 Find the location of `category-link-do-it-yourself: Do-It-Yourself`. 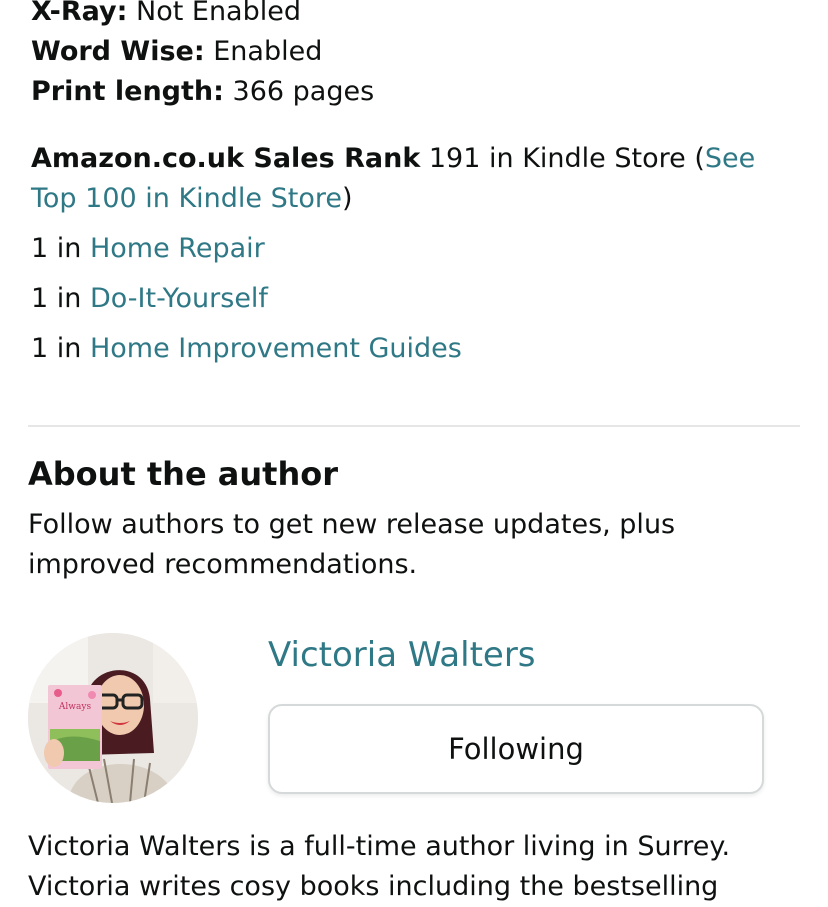

category-link-do-it-yourself: Do-It-Yourself is located at coordinates (179, 298).